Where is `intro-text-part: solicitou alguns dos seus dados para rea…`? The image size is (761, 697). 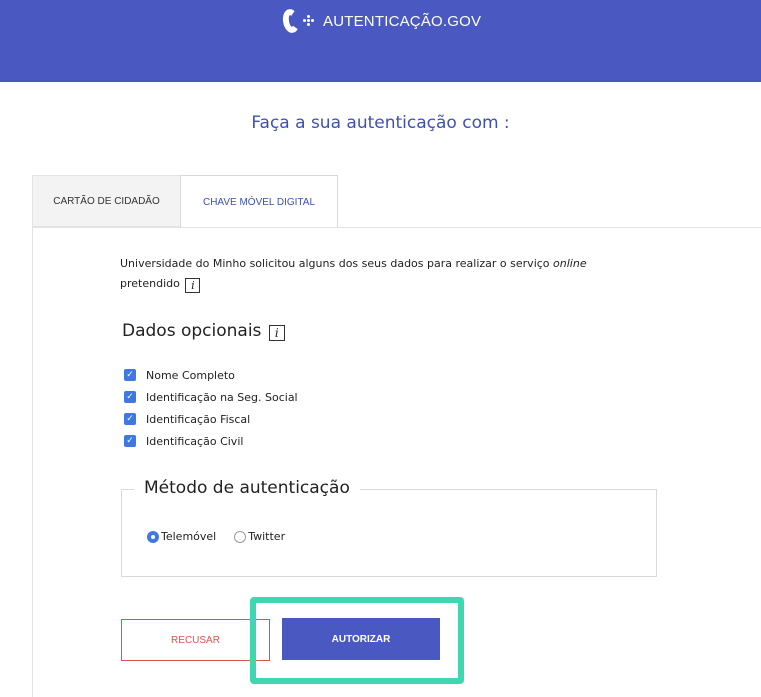
intro-text-part: solicitou alguns dos seus dados para rea… is located at coordinates (400, 263).